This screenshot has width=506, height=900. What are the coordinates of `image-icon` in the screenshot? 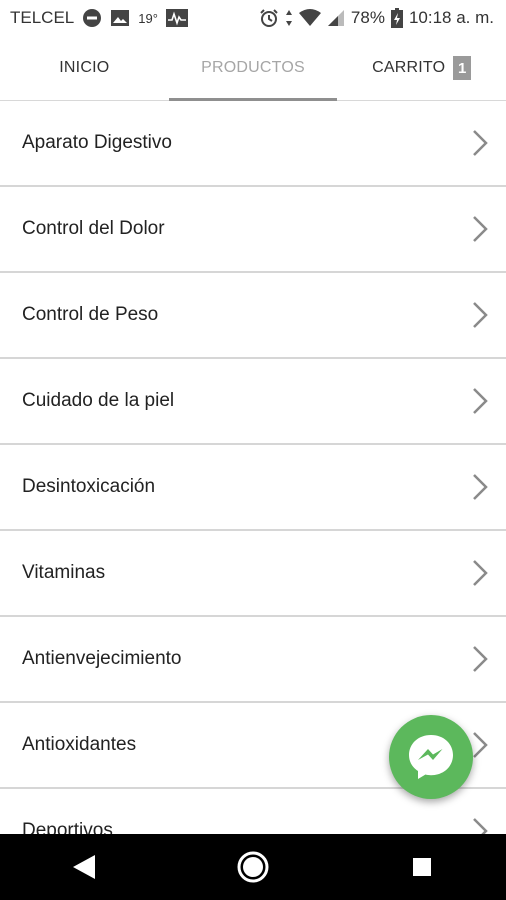 It's located at (120, 18).